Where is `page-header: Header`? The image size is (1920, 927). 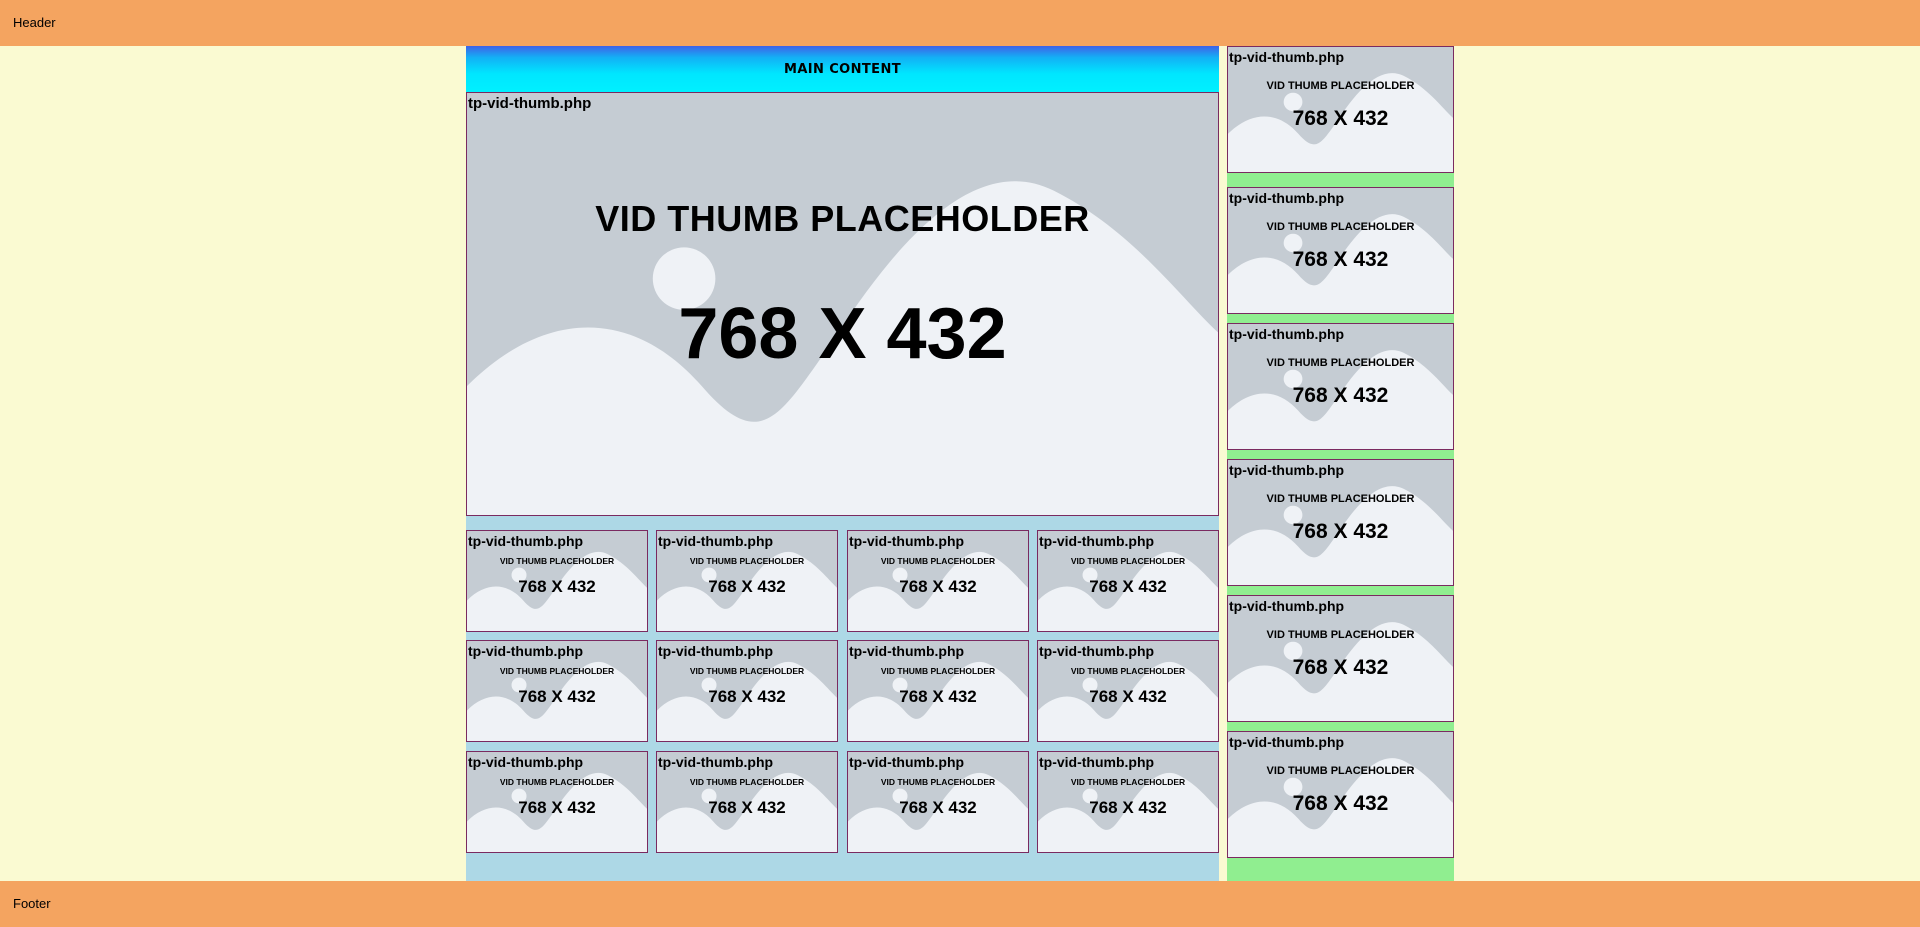
page-header: Header is located at coordinates (960, 23).